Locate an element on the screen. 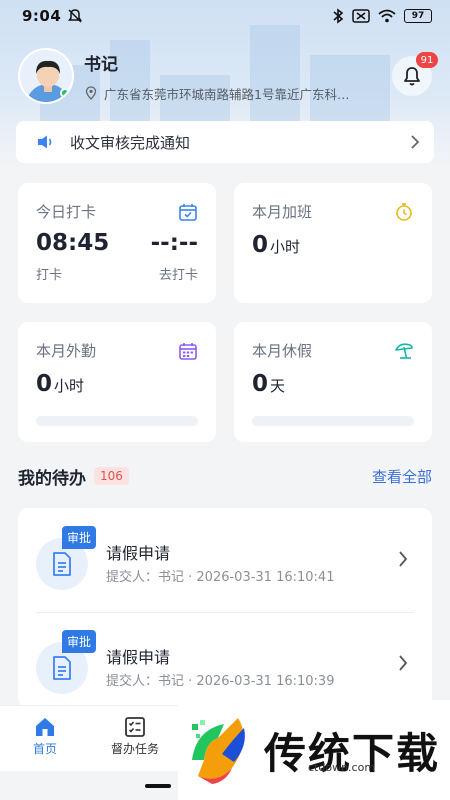 This screenshot has height=800, width=450. online-status-dot is located at coordinates (65, 93).